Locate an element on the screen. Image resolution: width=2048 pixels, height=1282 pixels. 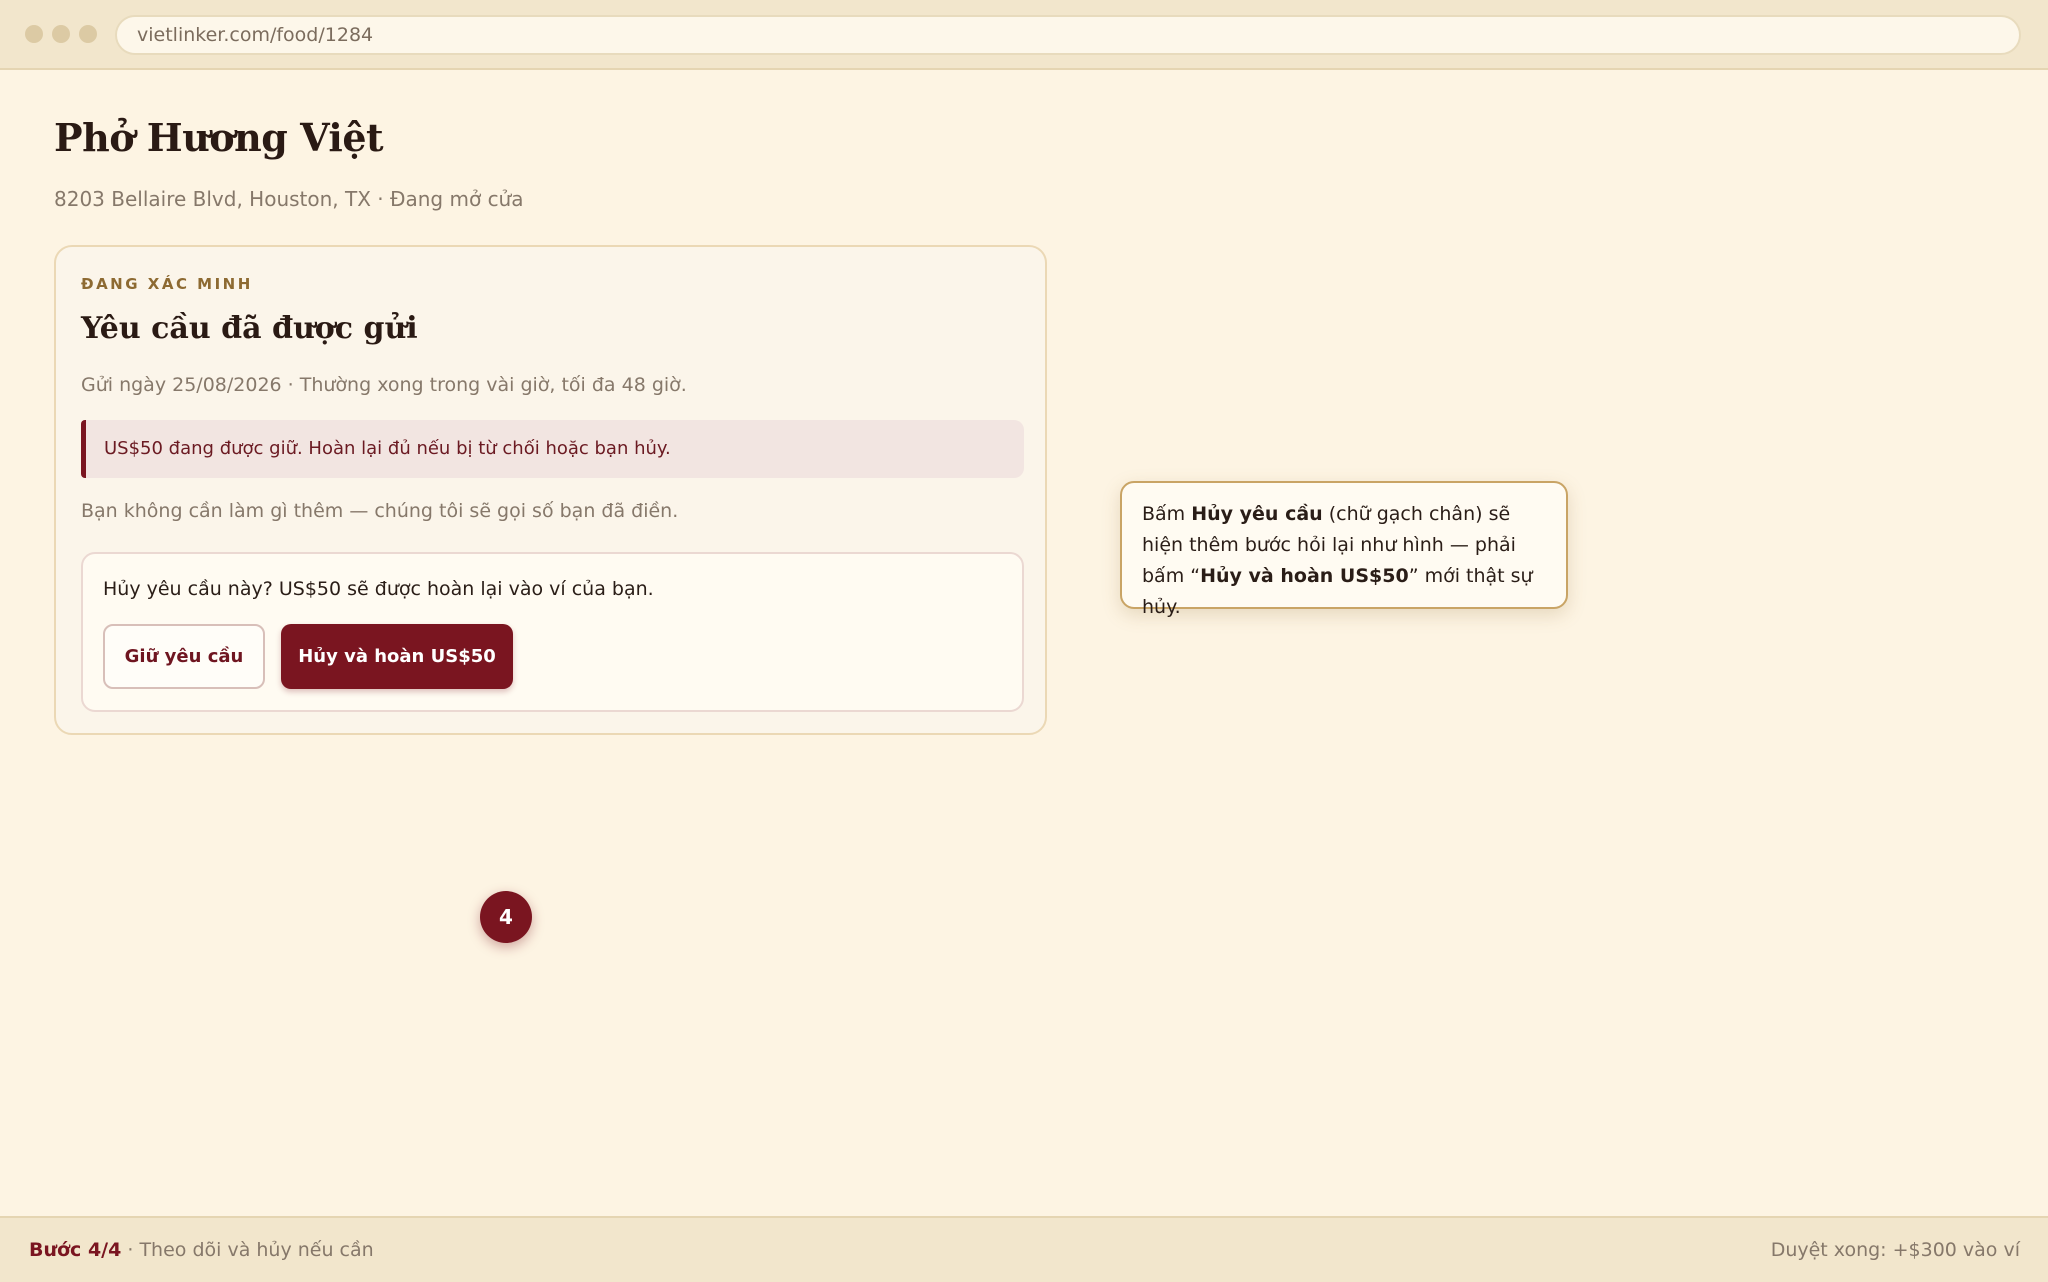
footer-step-label: Bước 4/4 is located at coordinates (75, 1250).